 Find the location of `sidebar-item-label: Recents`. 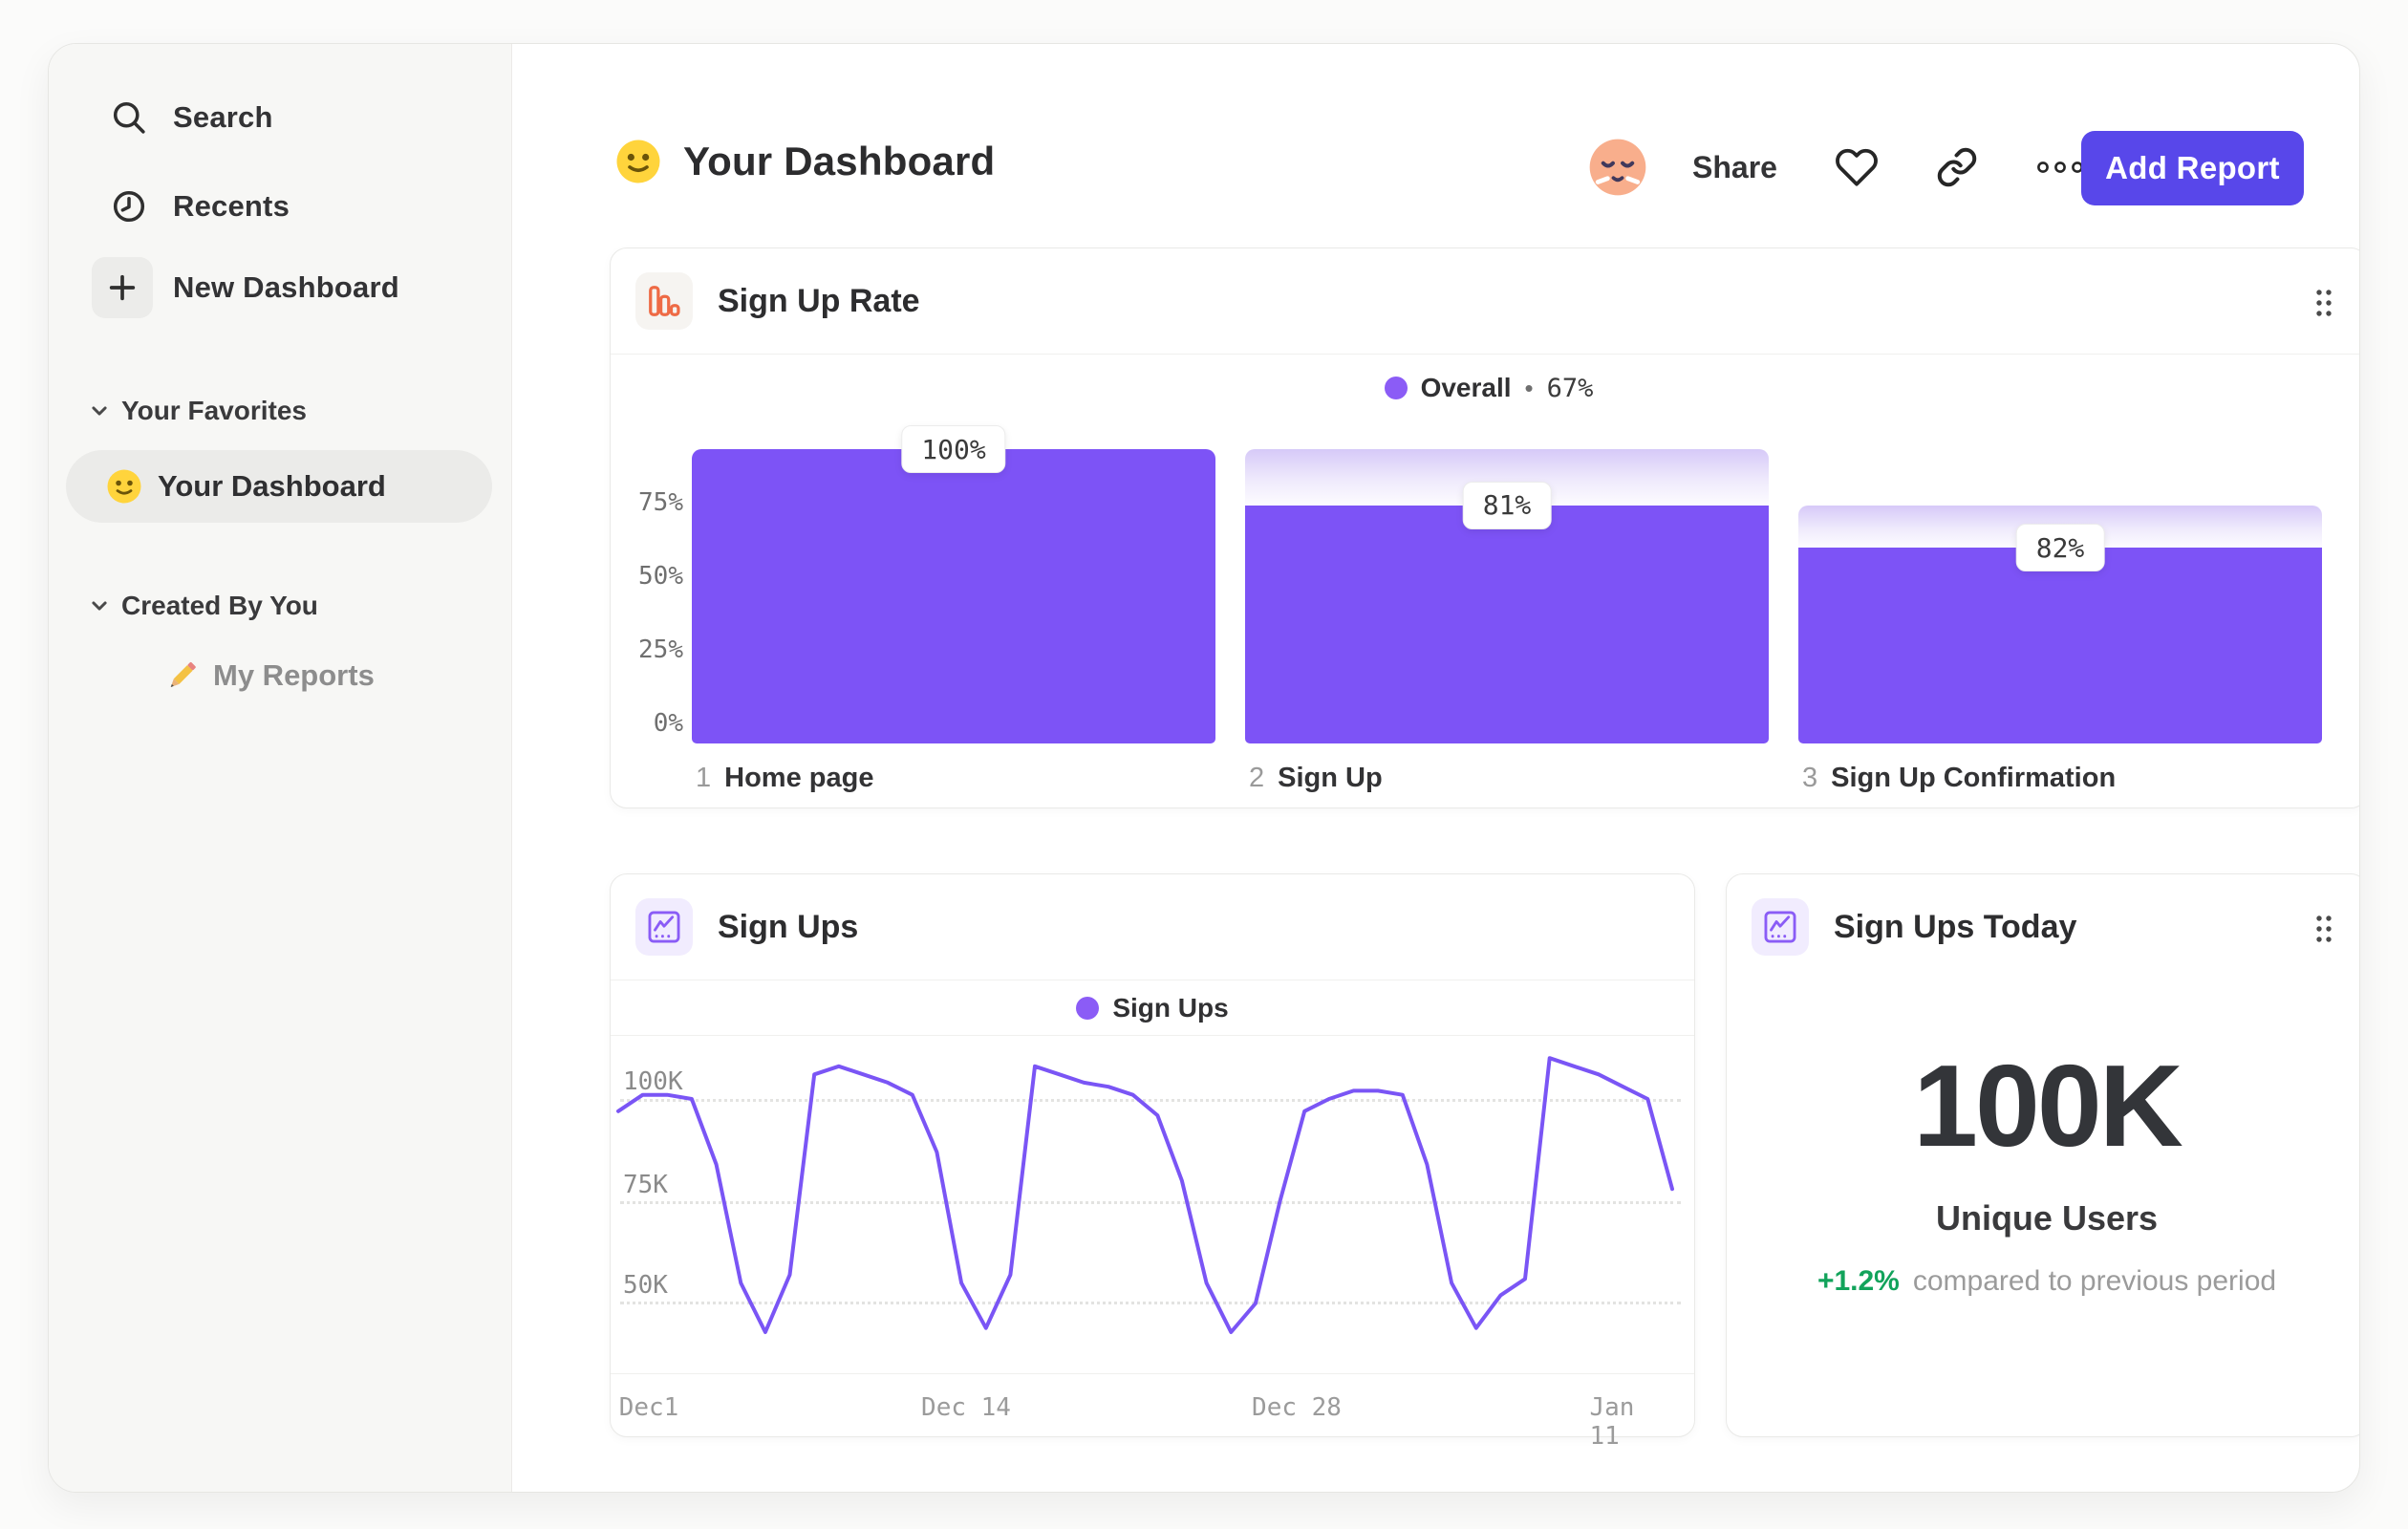

sidebar-item-label: Recents is located at coordinates (232, 206).